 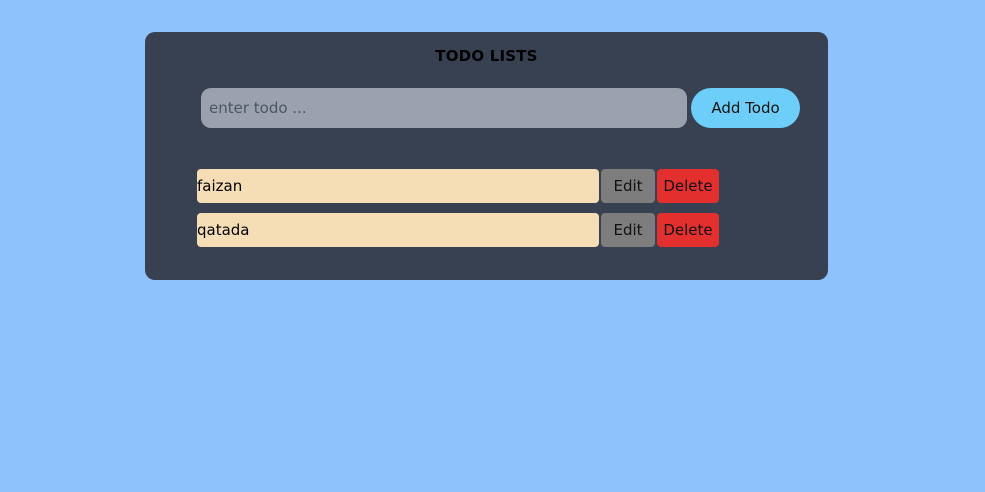 I want to click on todo-list: faizan Edit Delete qatada Edit Delete, so click(x=462, y=213).